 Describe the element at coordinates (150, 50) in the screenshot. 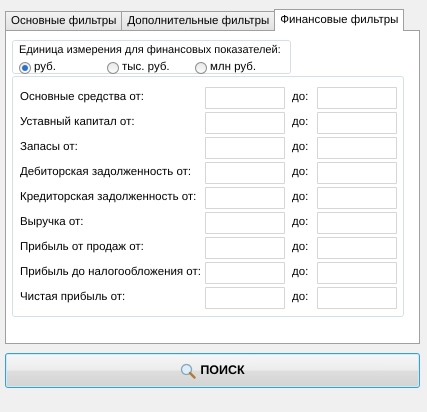

I see `group-title: Единица измерения для финансовых показателей:` at that location.